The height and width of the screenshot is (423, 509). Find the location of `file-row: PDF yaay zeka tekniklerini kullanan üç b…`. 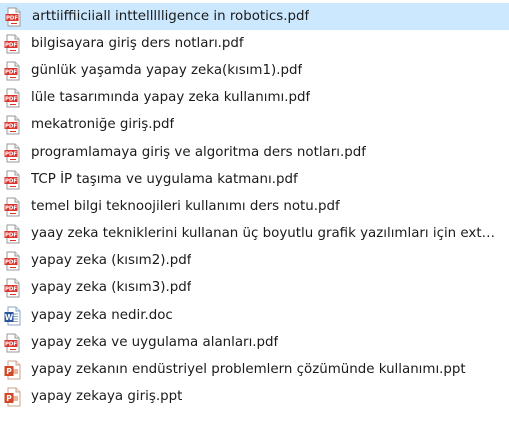

file-row: PDF yaay zeka tekniklerini kullanan üç b… is located at coordinates (254, 234).